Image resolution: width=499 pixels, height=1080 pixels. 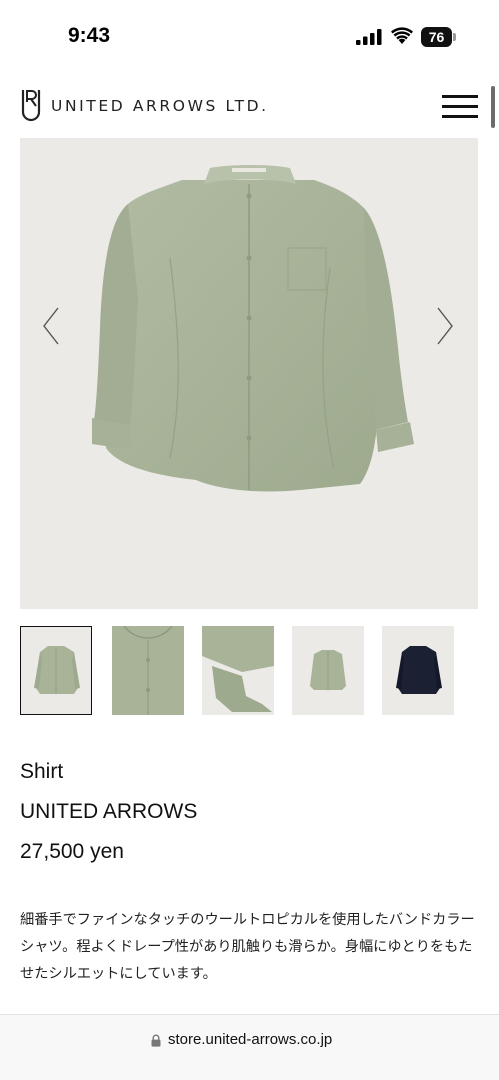 What do you see at coordinates (493, 107) in the screenshot?
I see `page-scrollbar` at bounding box center [493, 107].